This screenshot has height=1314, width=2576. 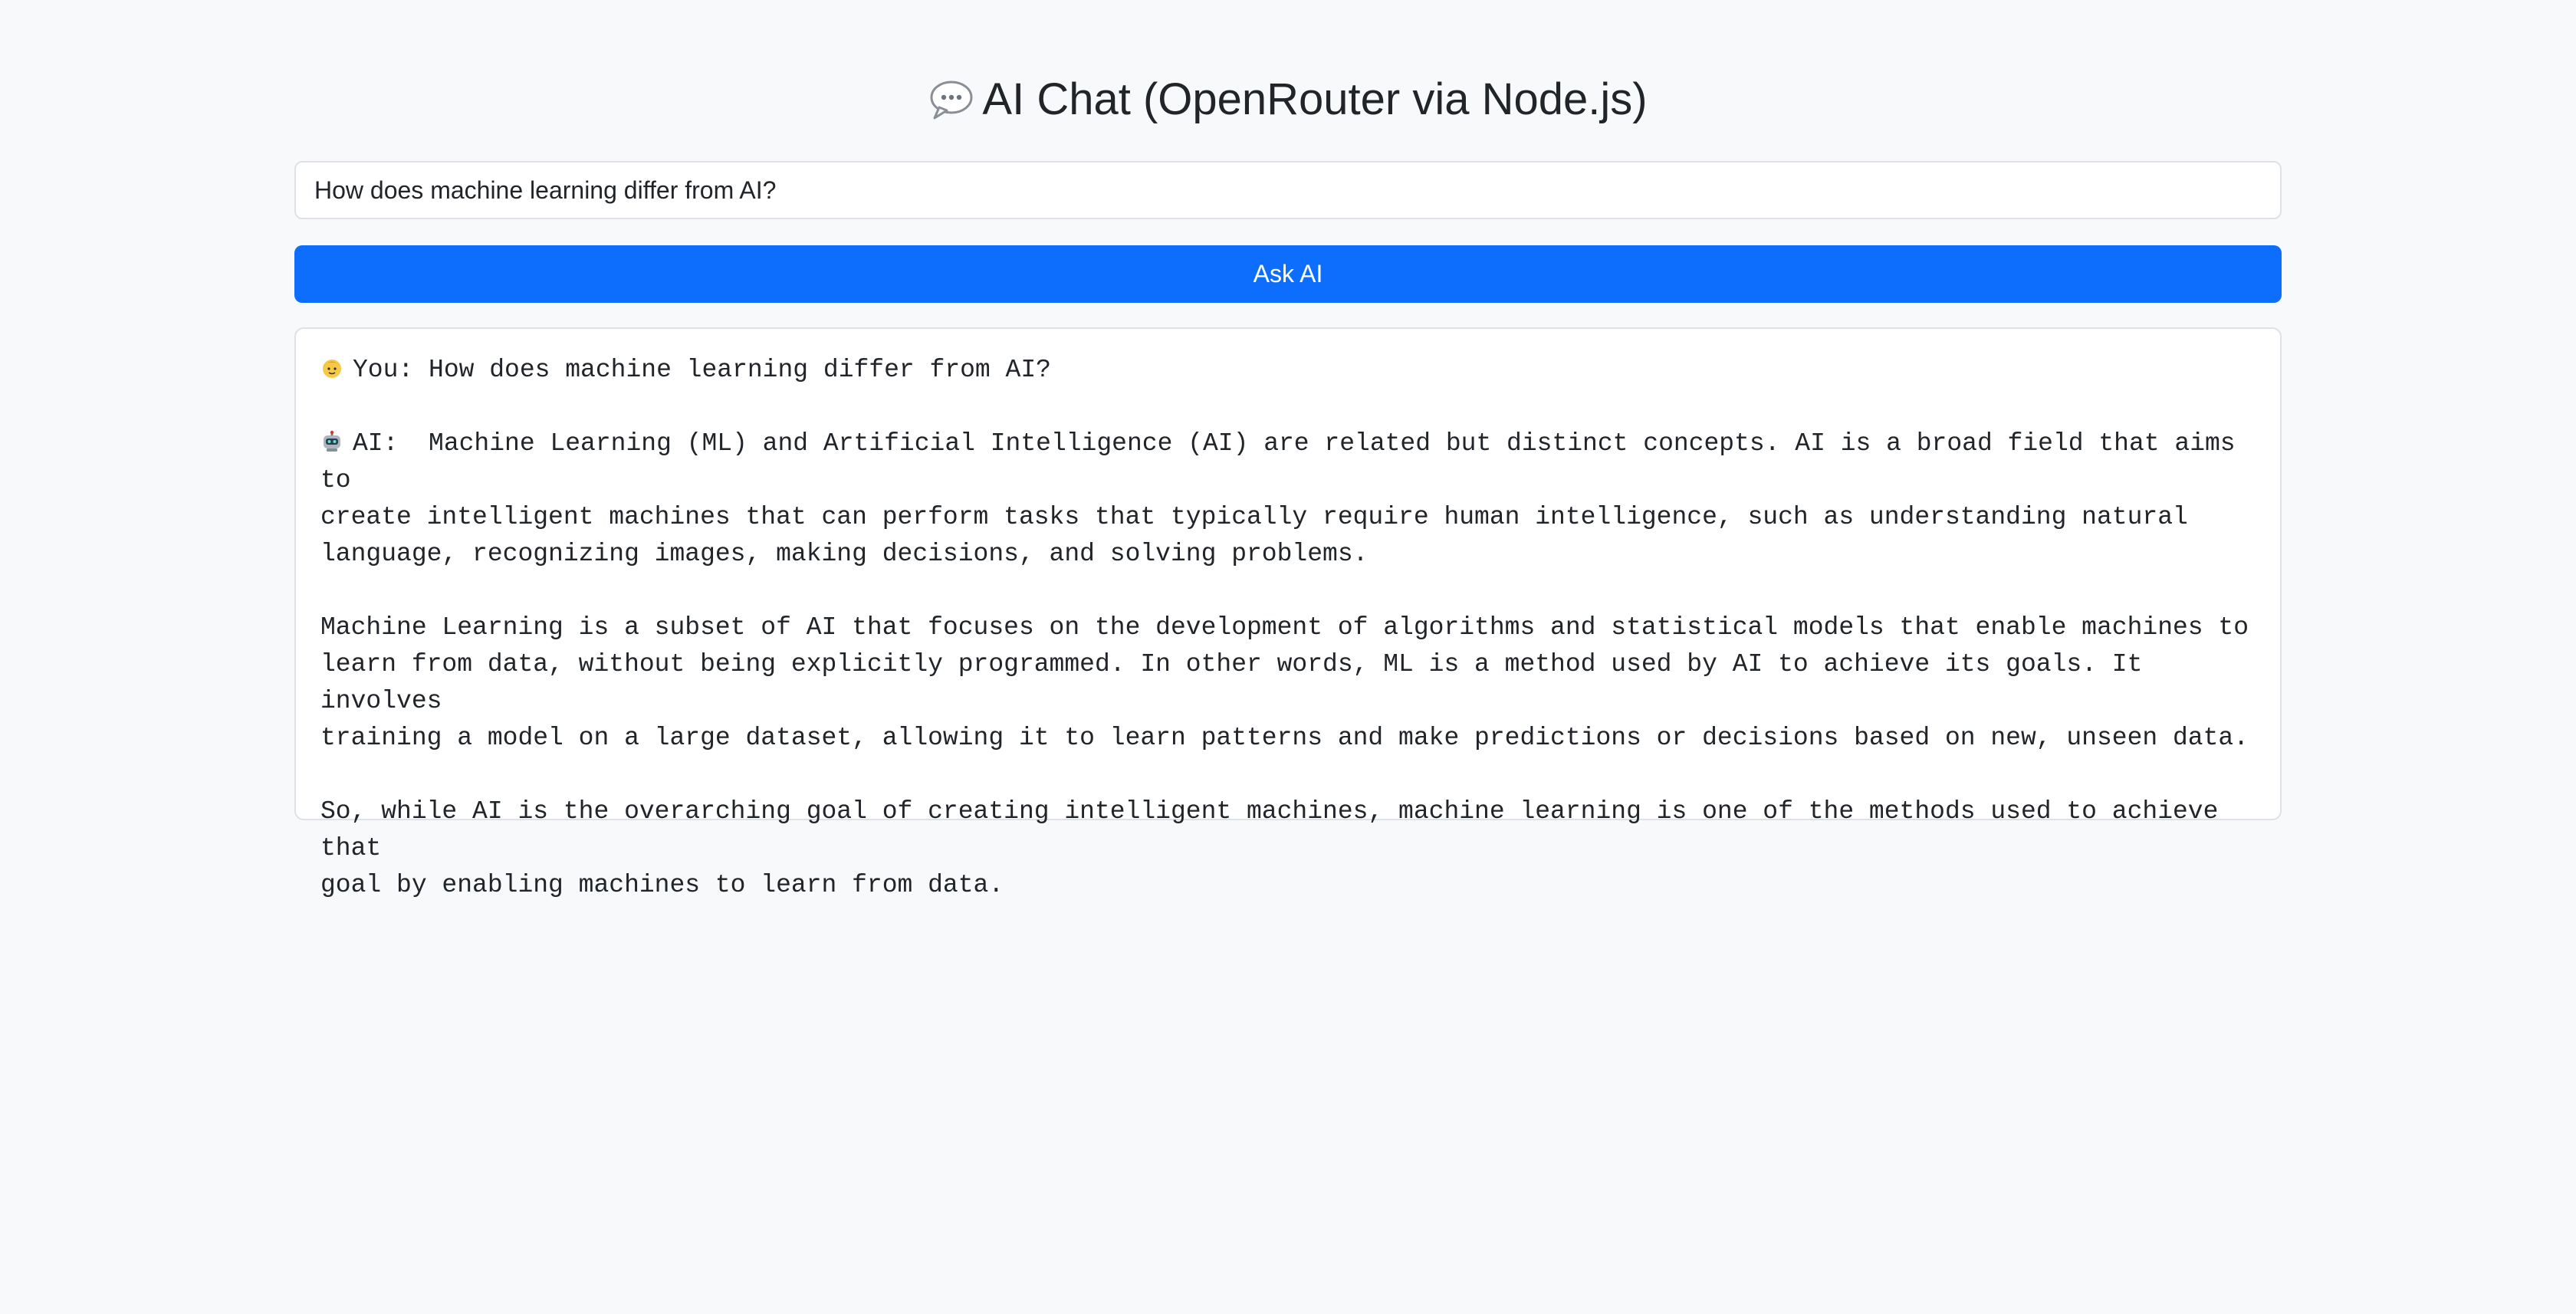 What do you see at coordinates (1288, 190) in the screenshot?
I see `question-input` at bounding box center [1288, 190].